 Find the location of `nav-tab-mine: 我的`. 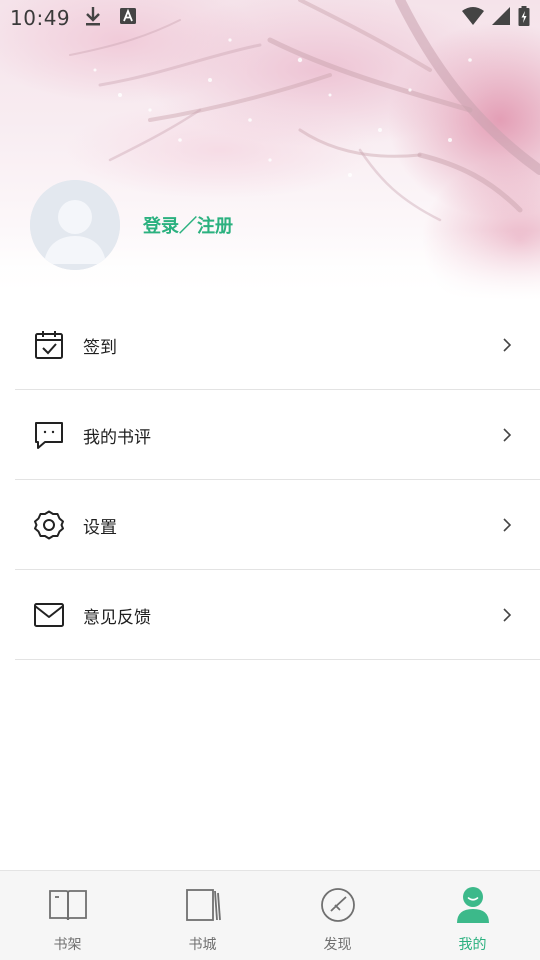

nav-tab-mine: 我的 is located at coordinates (472, 915).